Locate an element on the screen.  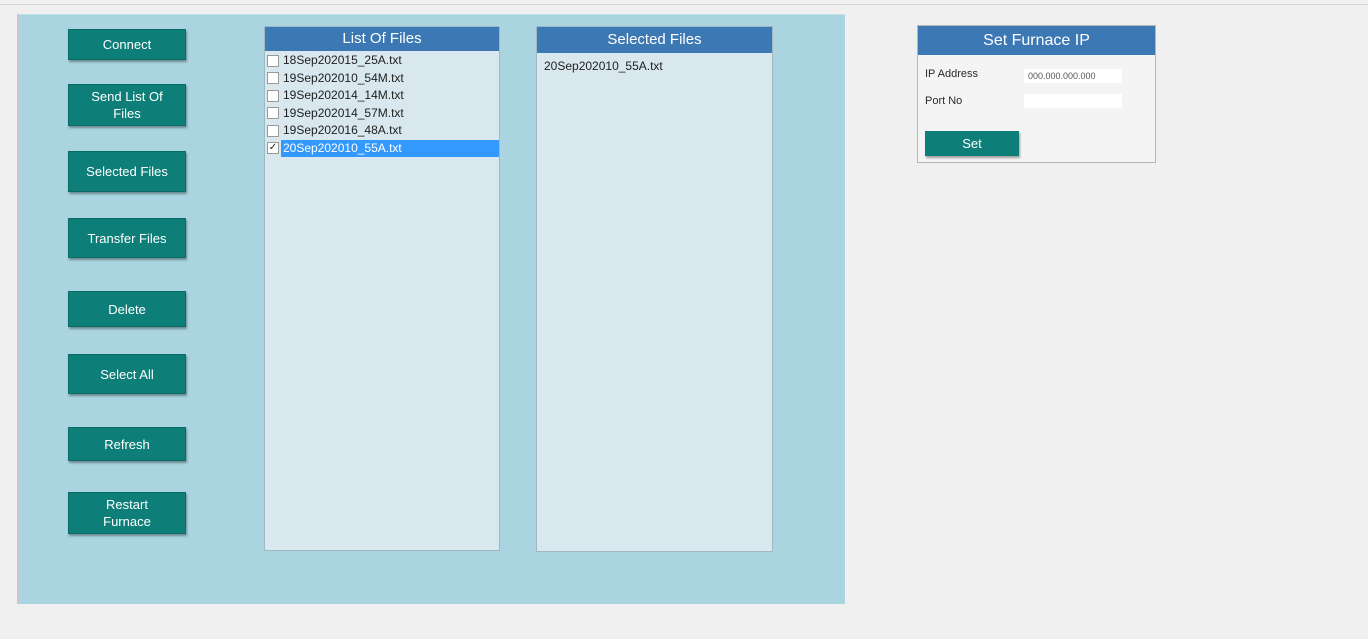
selected-files-list: 20Sep202010_55A.txt is located at coordinates (654, 63).